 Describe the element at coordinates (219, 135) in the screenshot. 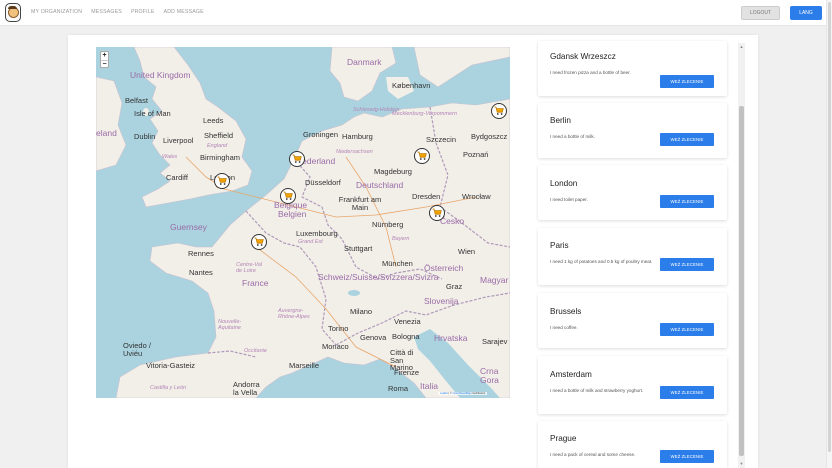

I see `map-label-sheffield: Sheffield` at that location.